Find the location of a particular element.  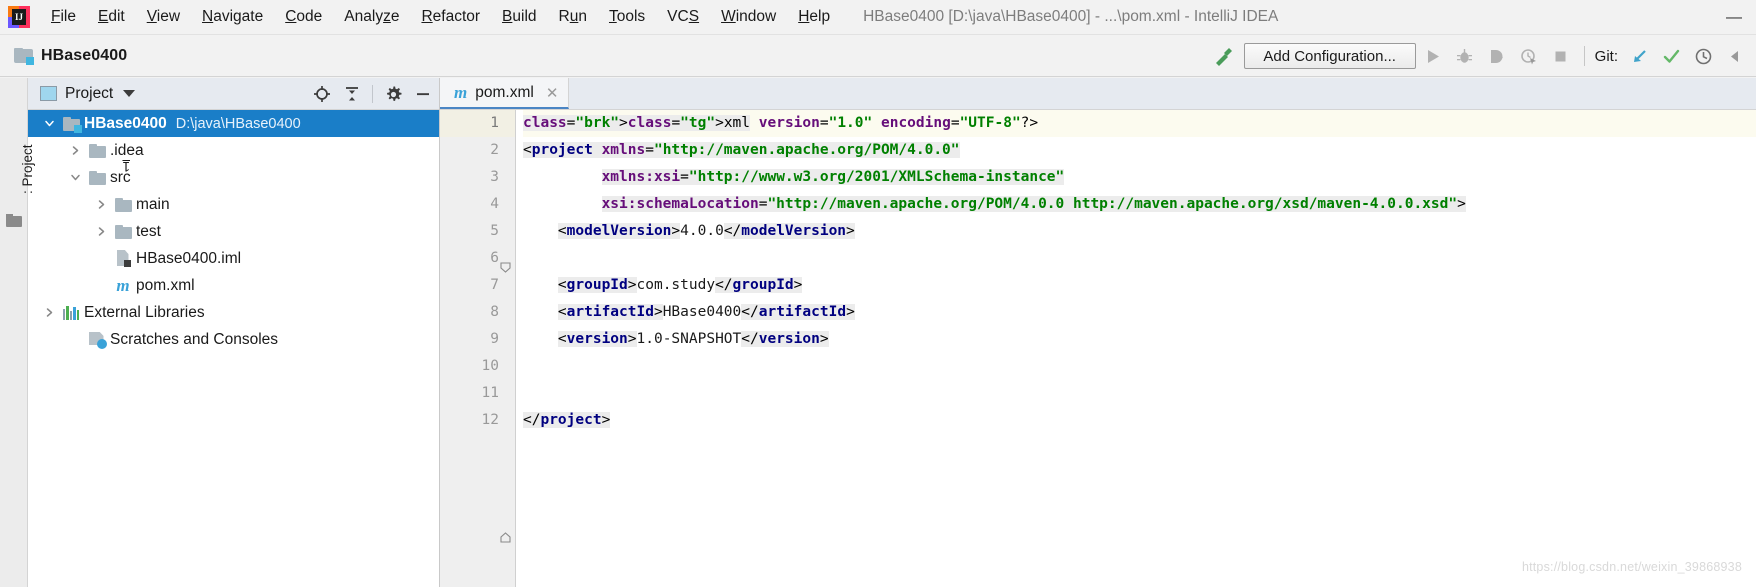

menu-build: Build is located at coordinates (519, 17).